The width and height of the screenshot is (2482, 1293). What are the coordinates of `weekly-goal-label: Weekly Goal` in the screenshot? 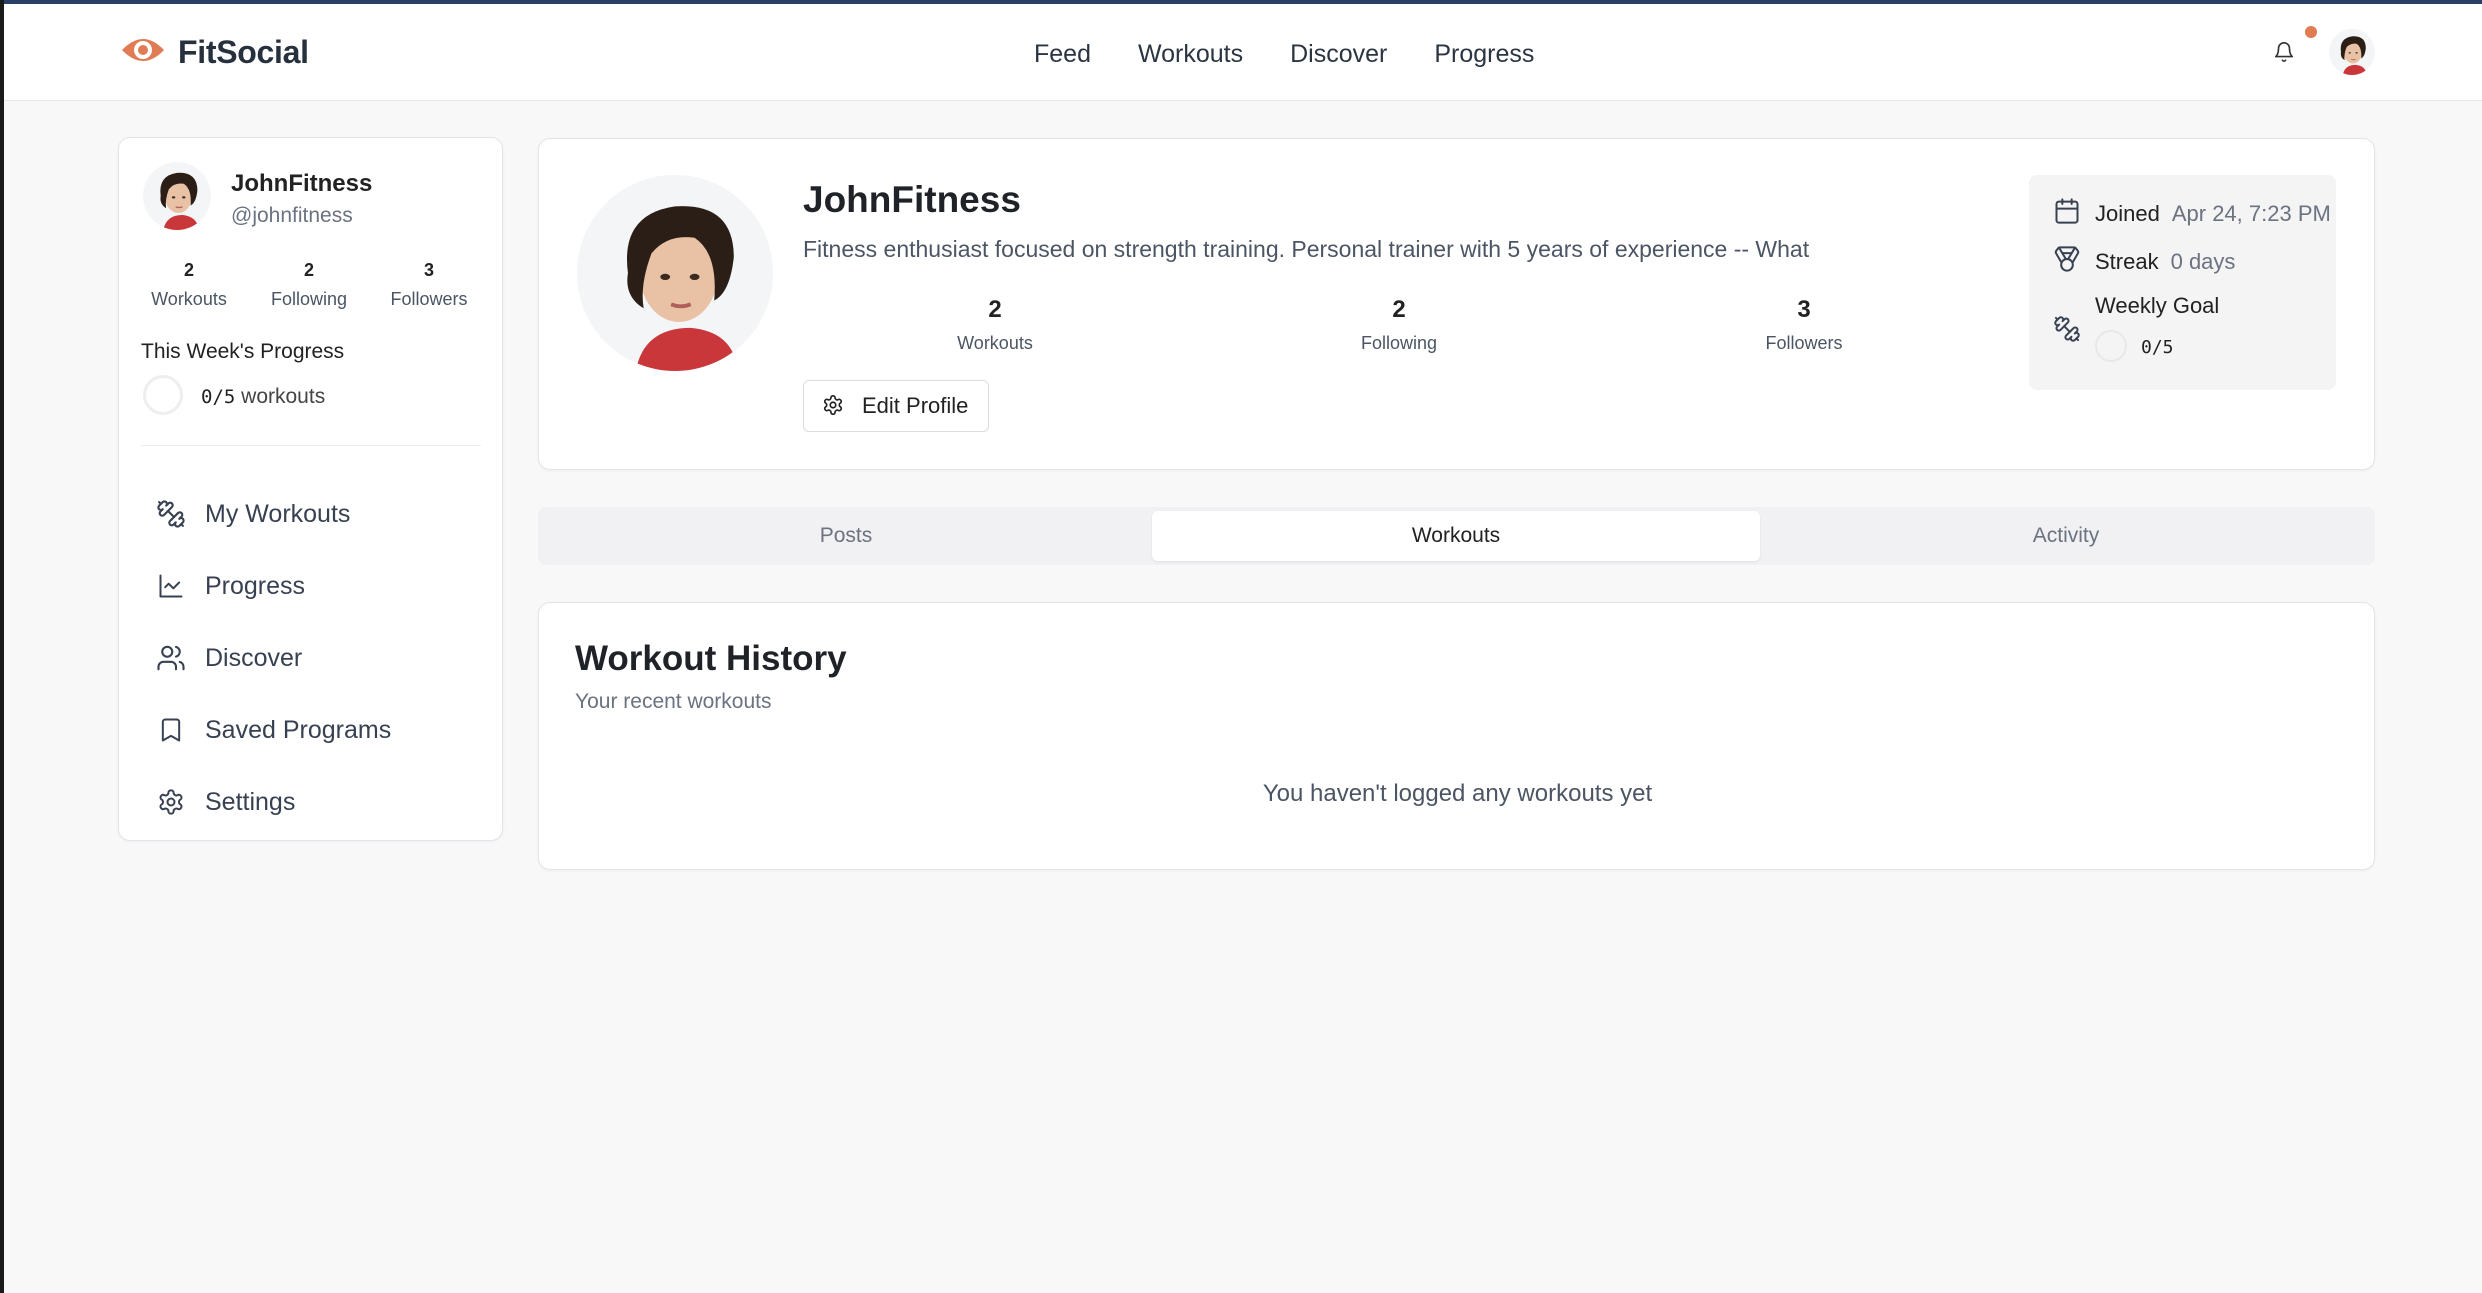 It's located at (2157, 305).